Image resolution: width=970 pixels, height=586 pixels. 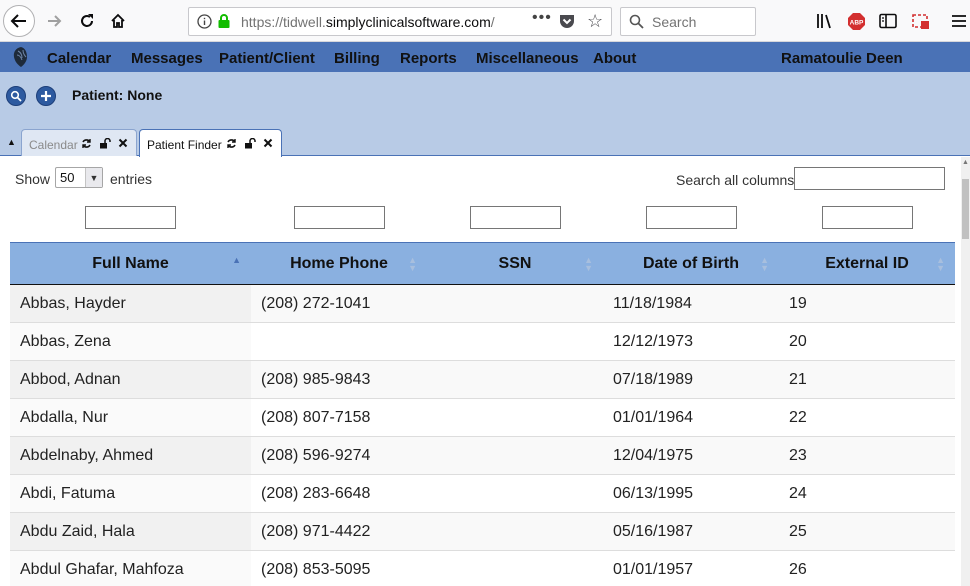 What do you see at coordinates (965, 371) in the screenshot?
I see `vertical-scrollbar: ▲` at bounding box center [965, 371].